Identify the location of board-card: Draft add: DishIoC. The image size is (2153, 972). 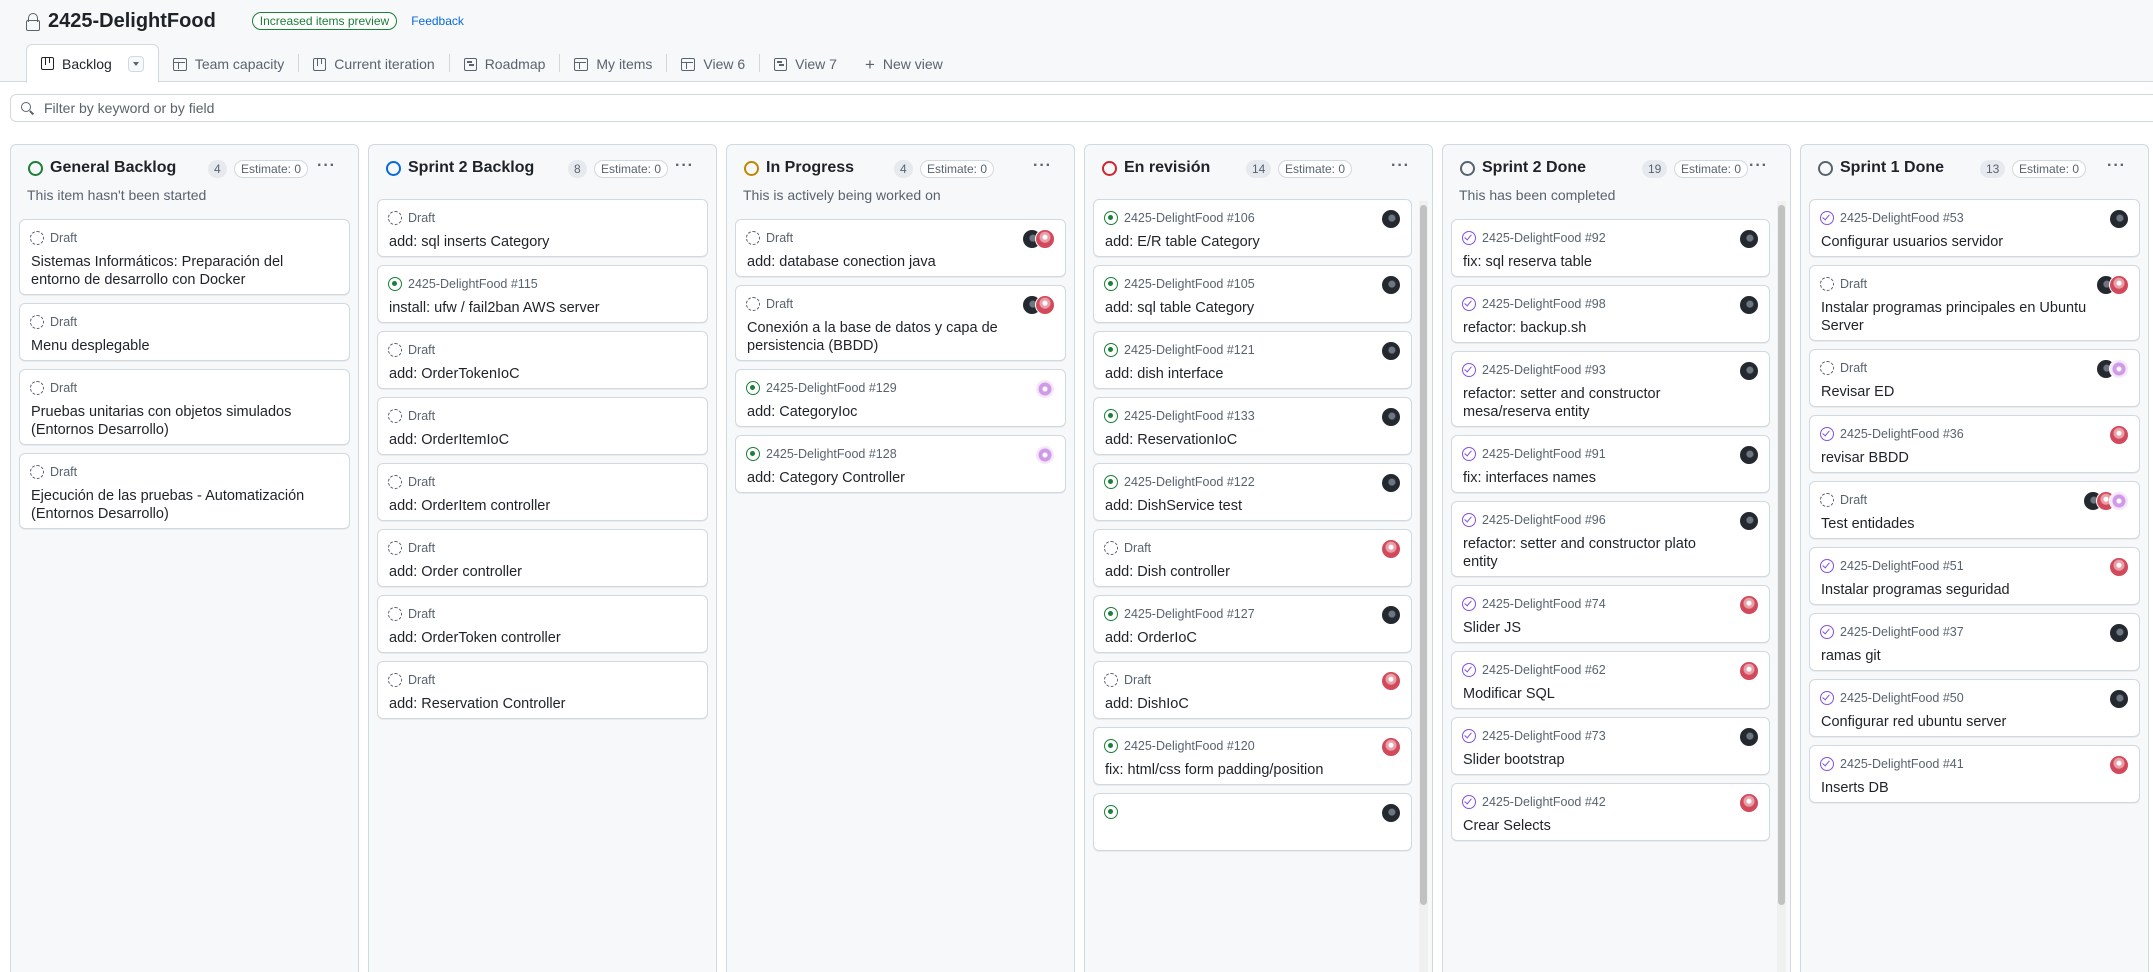
(1252, 690).